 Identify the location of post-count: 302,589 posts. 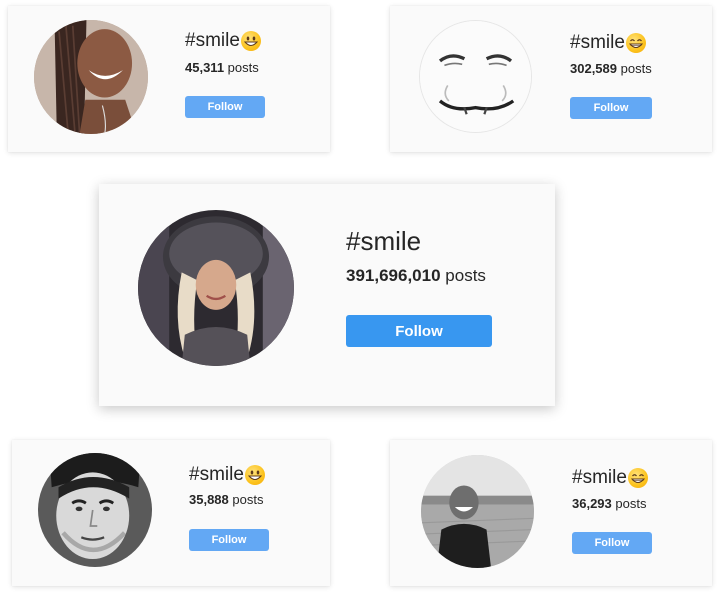
(611, 68).